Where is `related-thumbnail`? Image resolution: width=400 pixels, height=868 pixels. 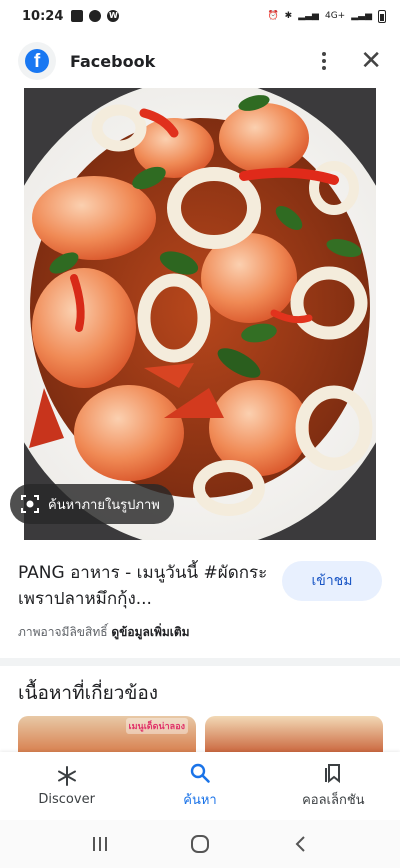 related-thumbnail is located at coordinates (294, 735).